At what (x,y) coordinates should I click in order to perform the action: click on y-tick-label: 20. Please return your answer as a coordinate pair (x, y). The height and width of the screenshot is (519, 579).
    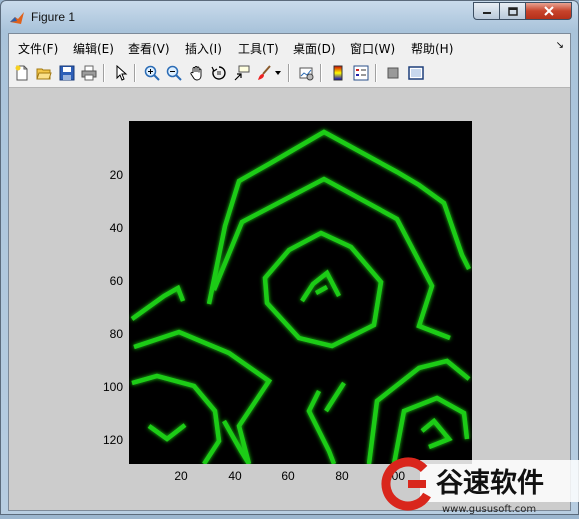
    Looking at the image, I should click on (116, 175).